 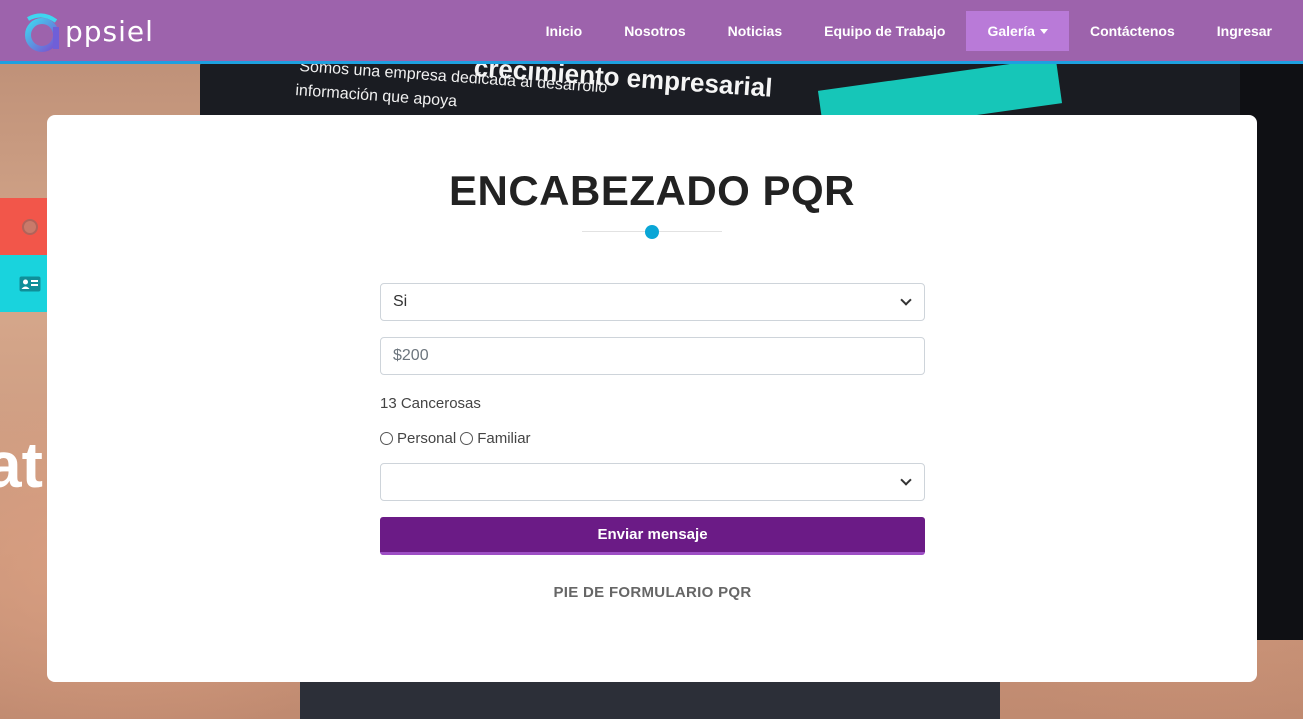 What do you see at coordinates (1011, 31) in the screenshot?
I see `nav-item-galeria-label: Galería` at bounding box center [1011, 31].